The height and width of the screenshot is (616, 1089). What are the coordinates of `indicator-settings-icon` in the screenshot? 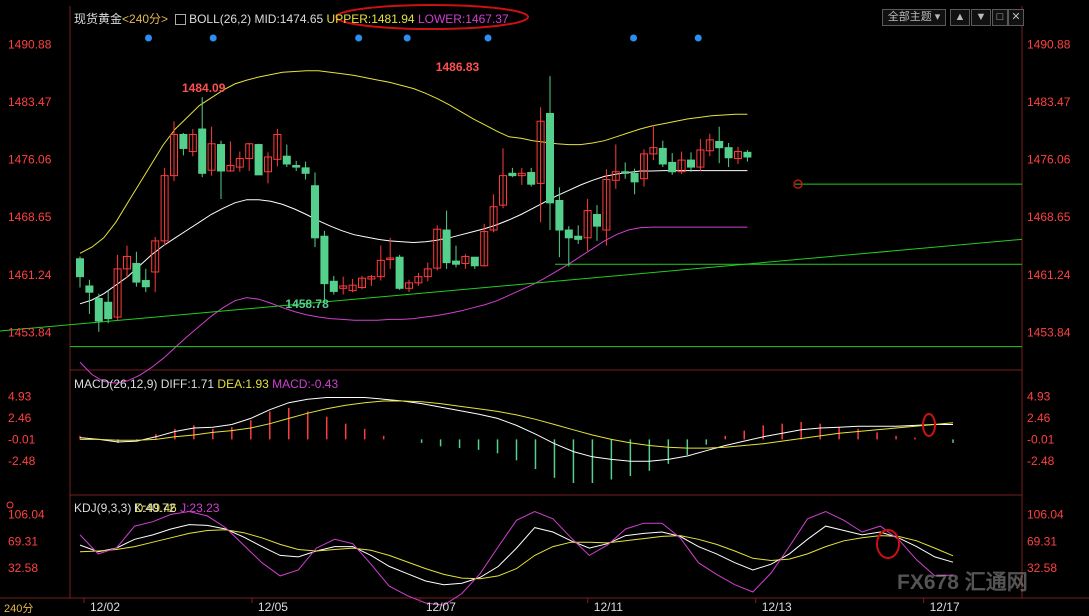 It's located at (180, 20).